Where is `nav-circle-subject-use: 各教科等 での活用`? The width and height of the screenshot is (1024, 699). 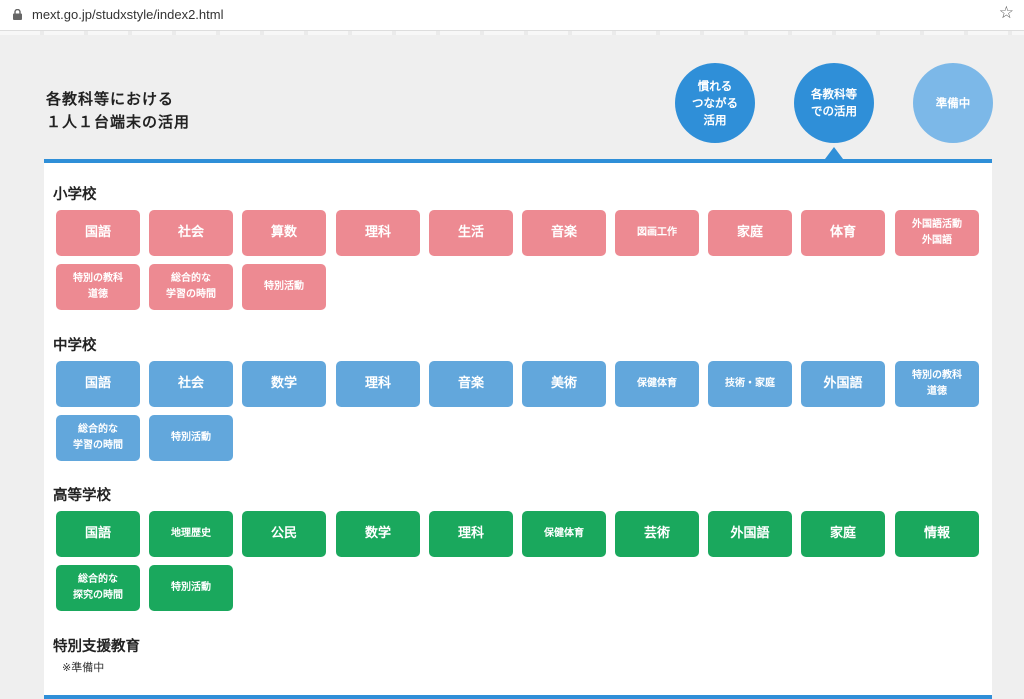
nav-circle-subject-use: 各教科等 での活用 is located at coordinates (834, 103).